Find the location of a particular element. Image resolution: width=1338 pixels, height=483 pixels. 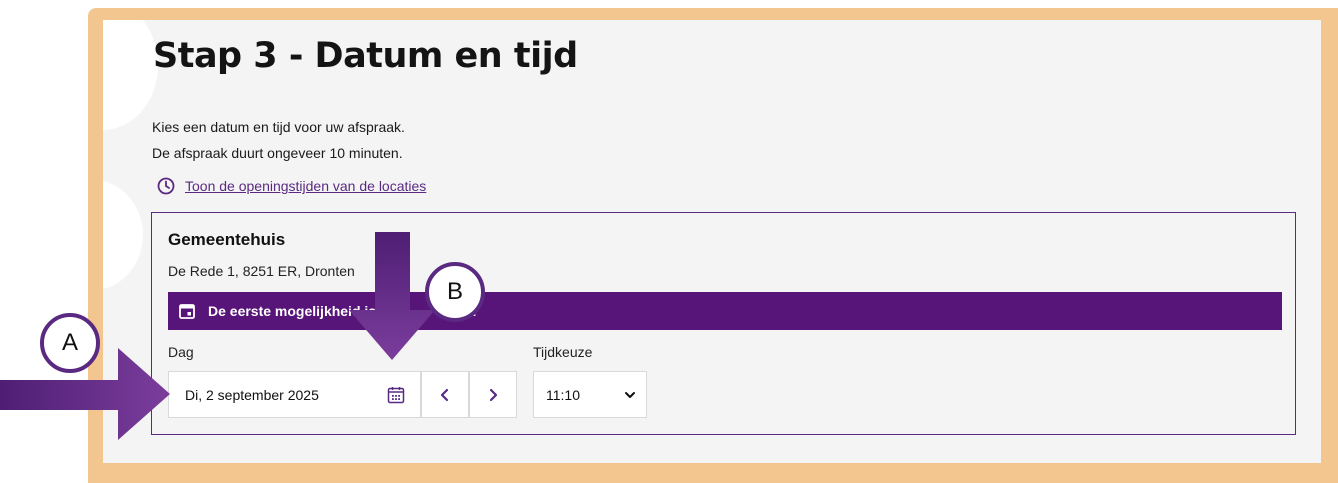

callout-b: B is located at coordinates (455, 292).